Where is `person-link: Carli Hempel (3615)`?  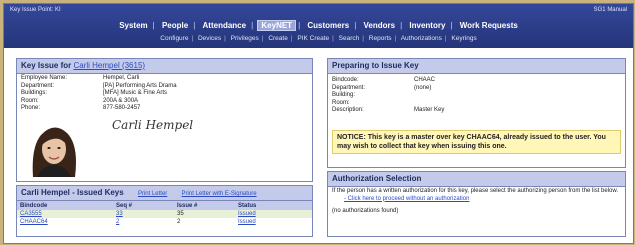
person-link: Carli Hempel (3615) is located at coordinates (109, 65).